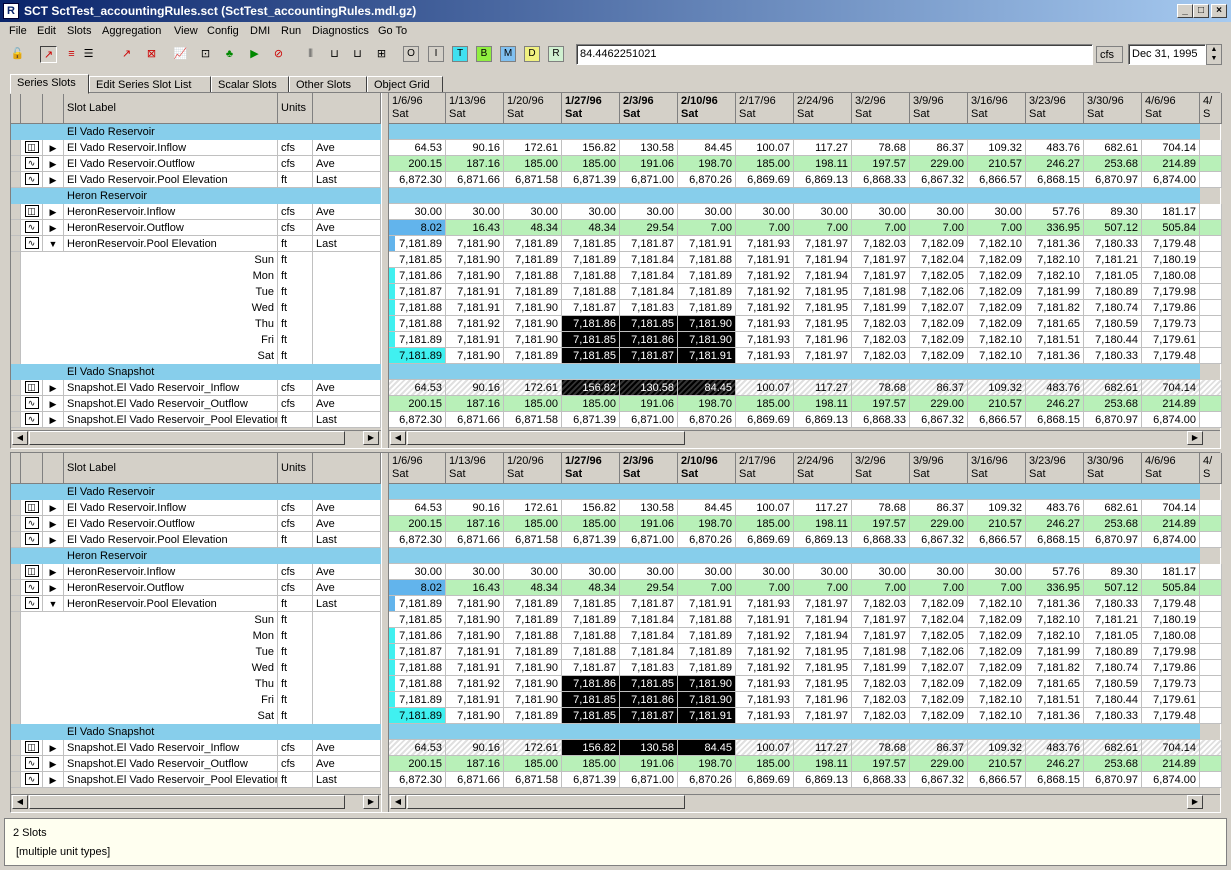 This screenshot has height=870, width=1231. I want to click on value-cell: 6,866.57, so click(997, 780).